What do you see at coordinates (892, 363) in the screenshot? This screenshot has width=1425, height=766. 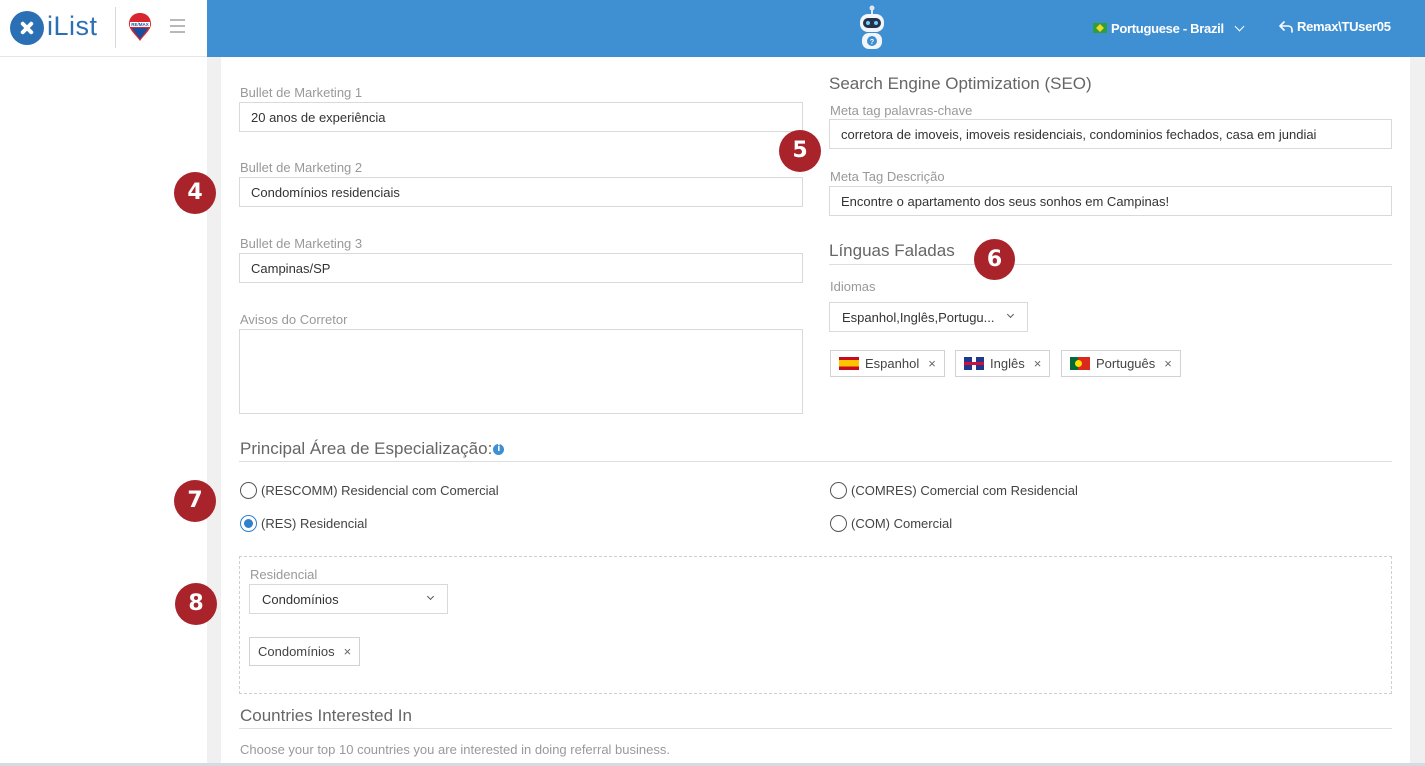 I see `language-tag-label: Espanhol` at bounding box center [892, 363].